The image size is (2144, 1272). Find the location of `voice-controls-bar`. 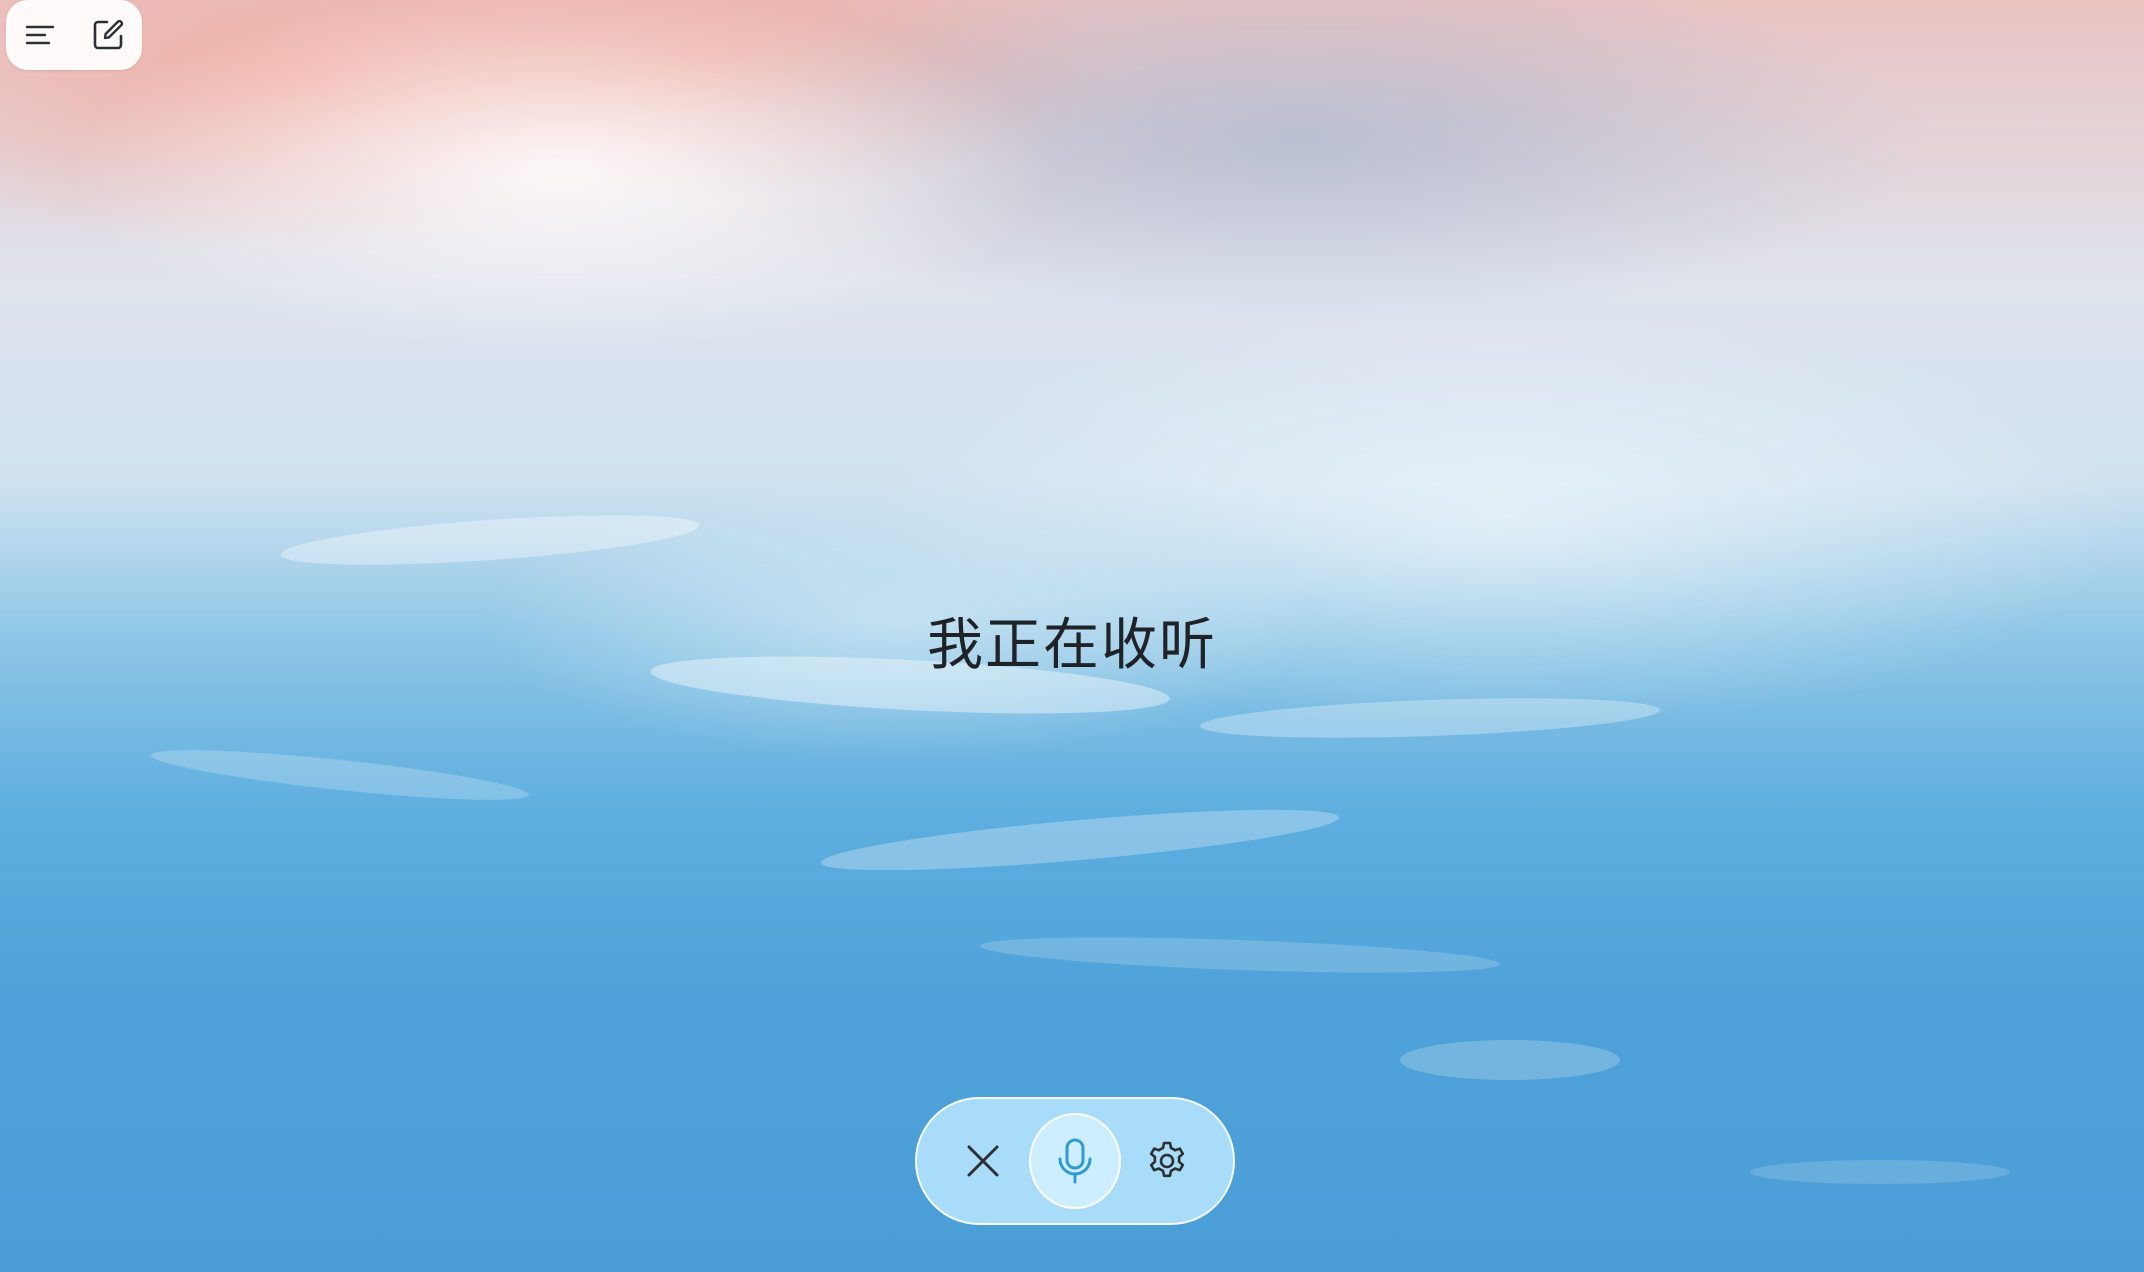

voice-controls-bar is located at coordinates (1075, 1161).